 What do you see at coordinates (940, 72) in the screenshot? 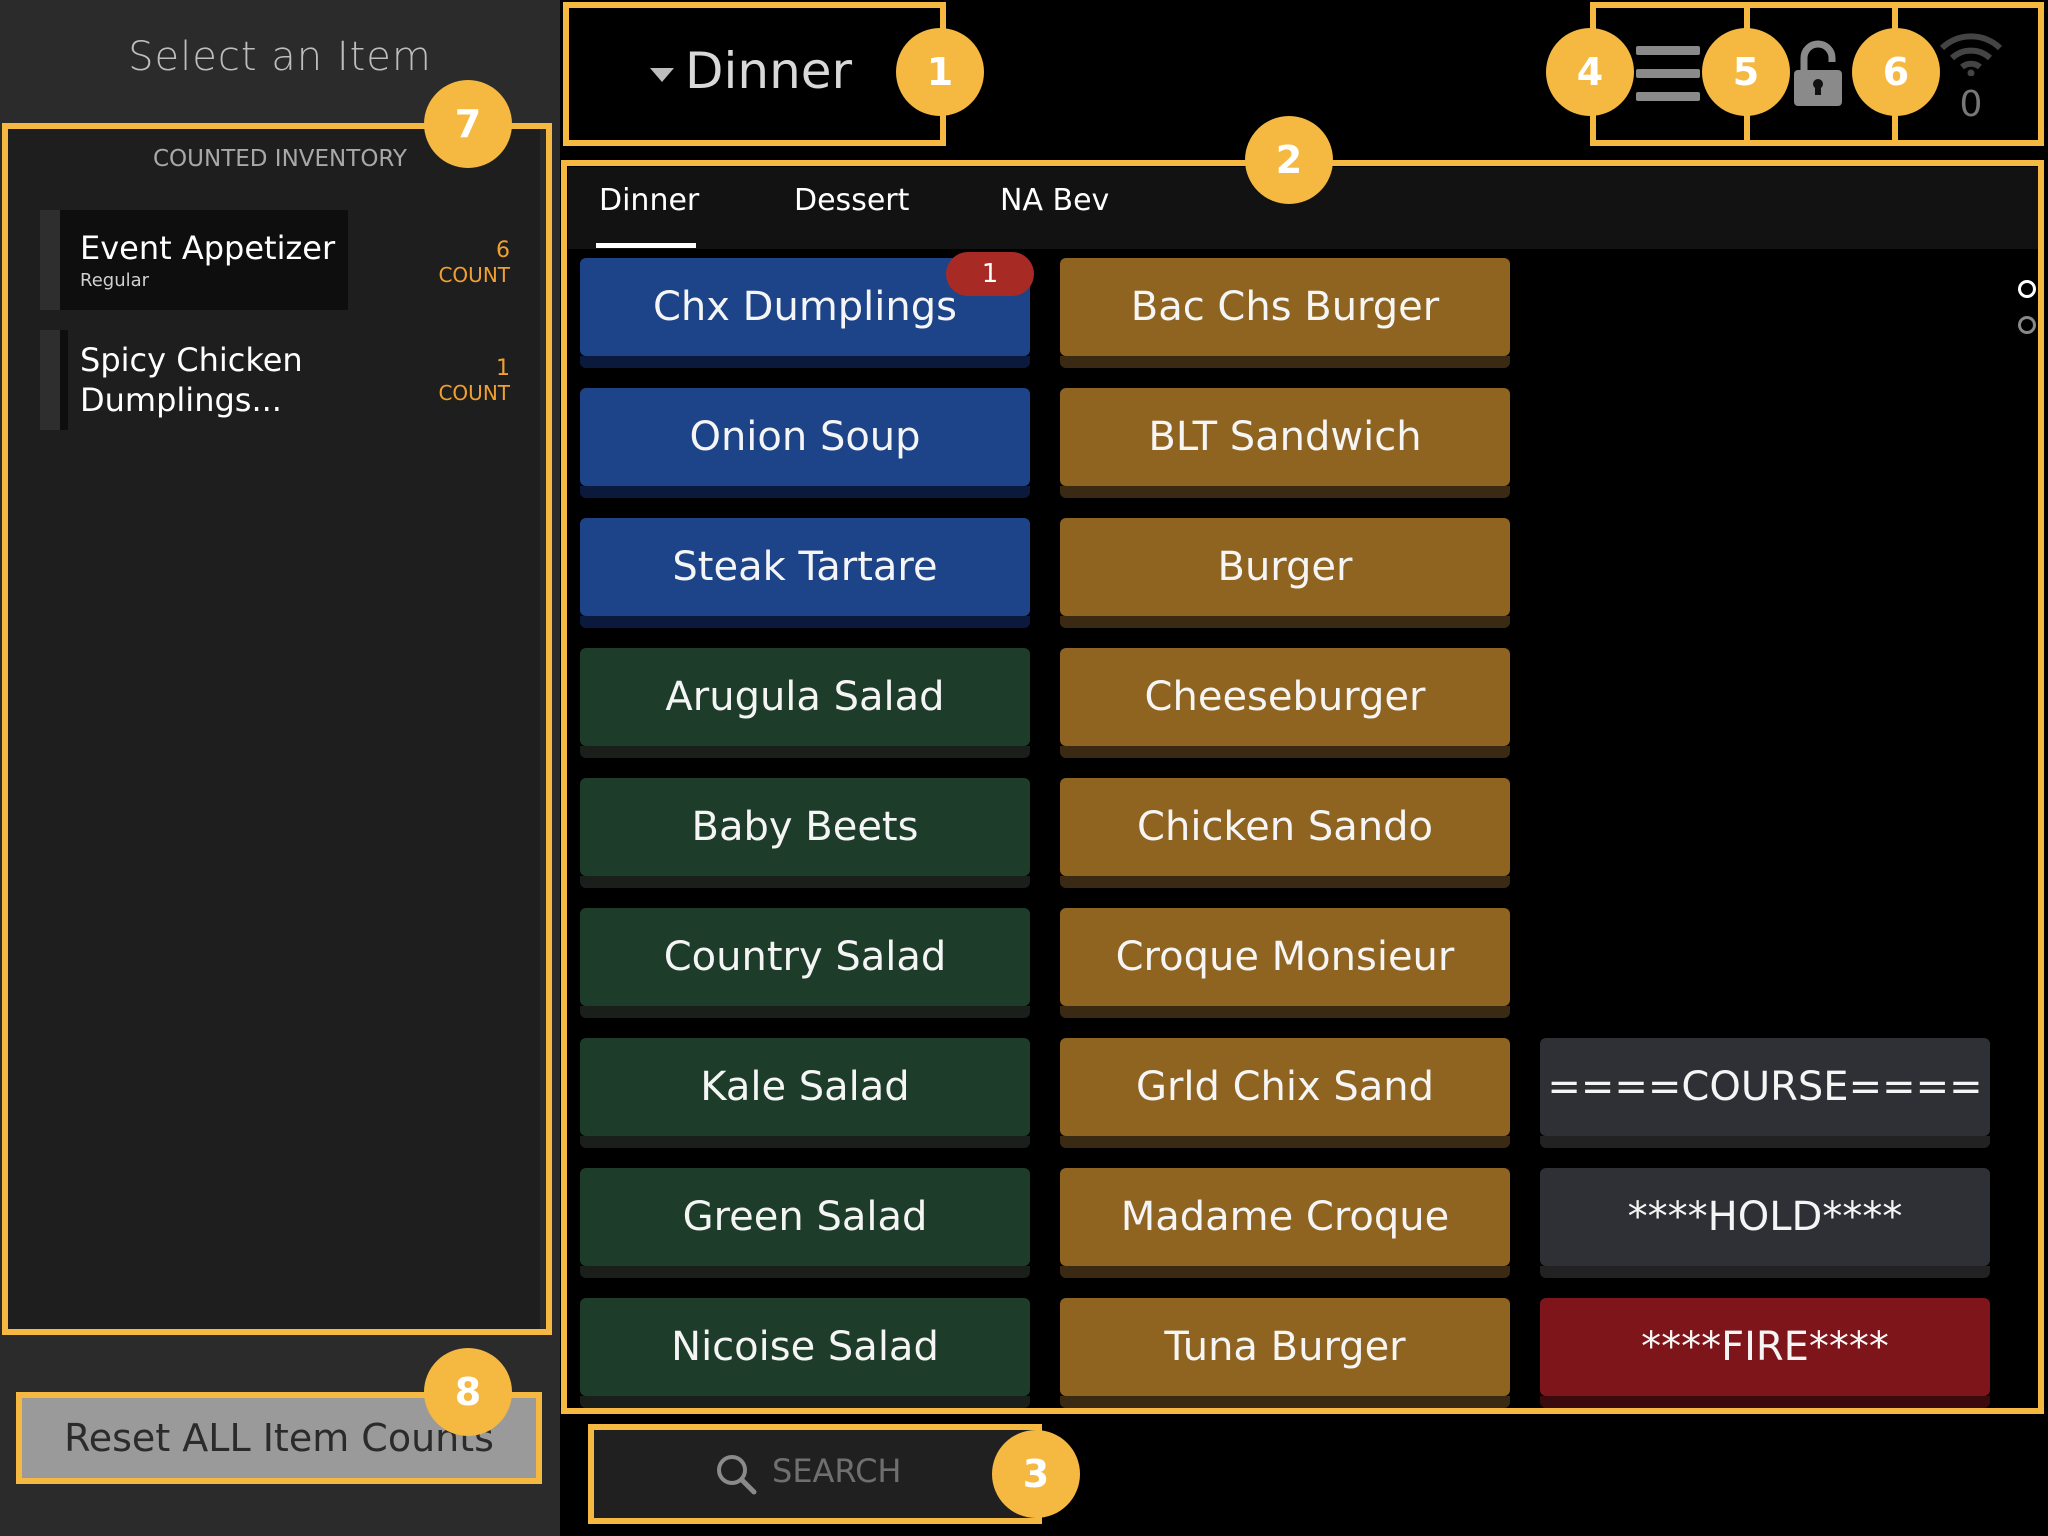
I see `callout-badge-1: 1` at bounding box center [940, 72].